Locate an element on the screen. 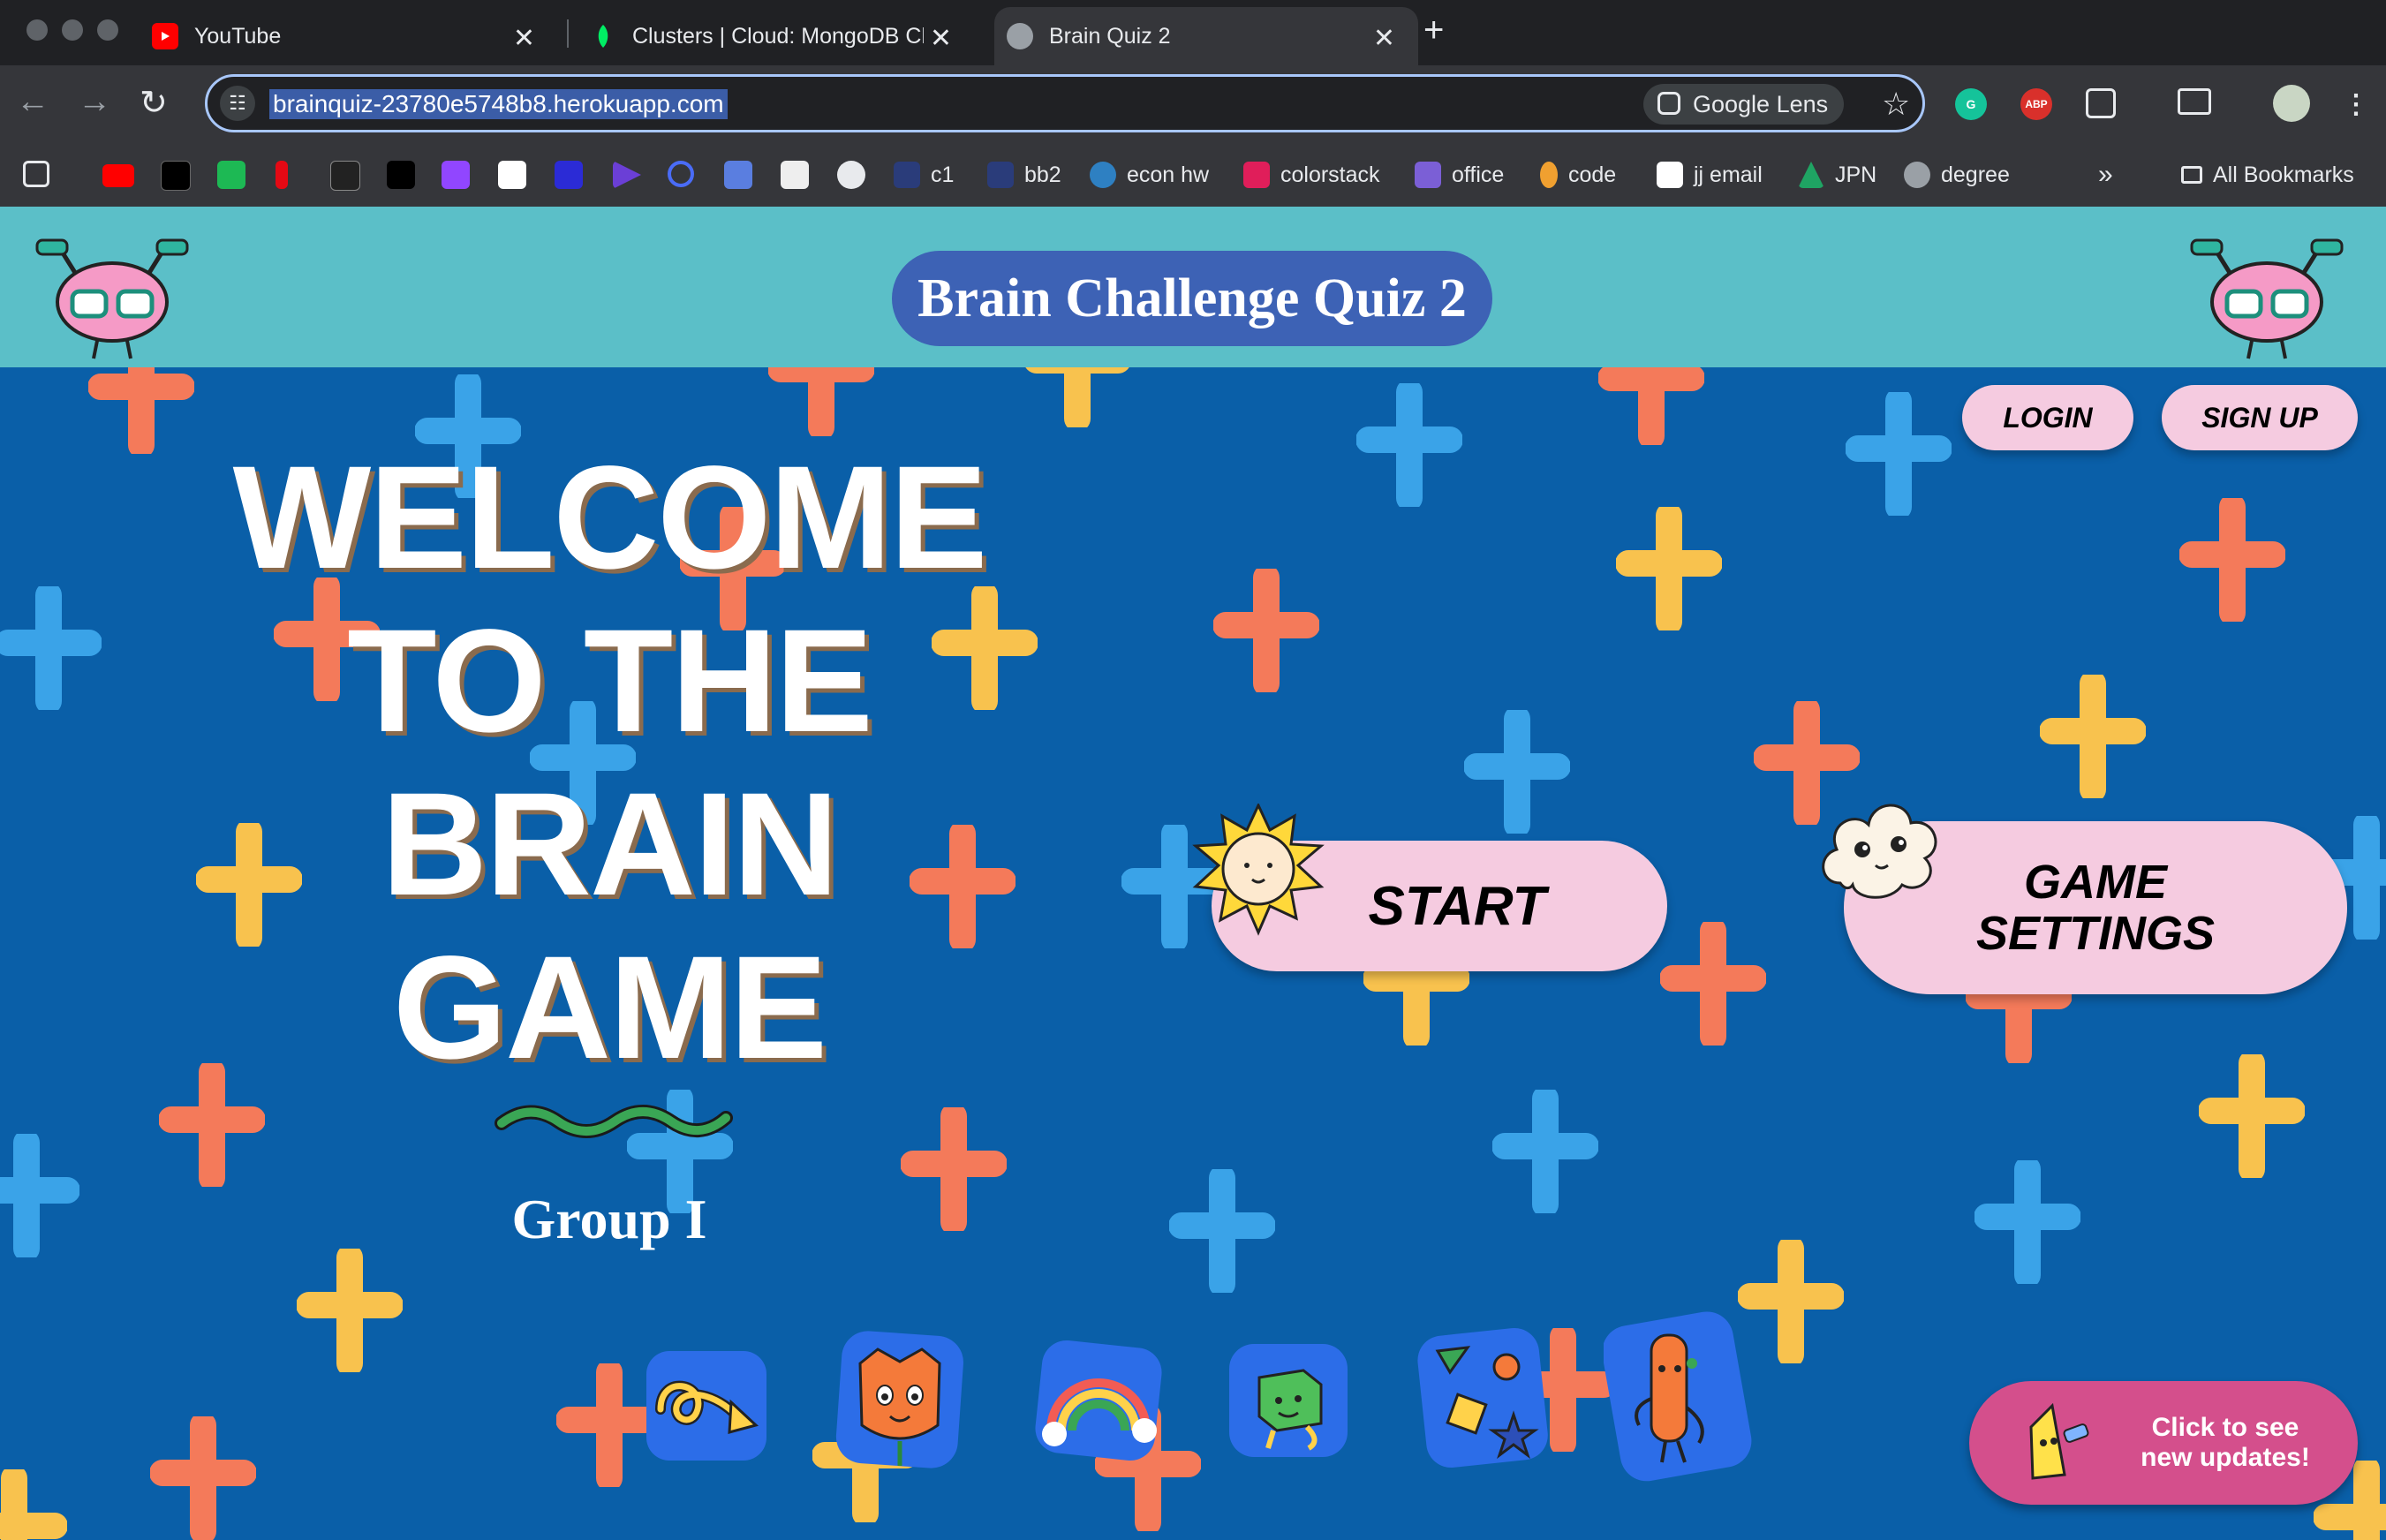  back-arrow-icon: ← is located at coordinates (32, 102).